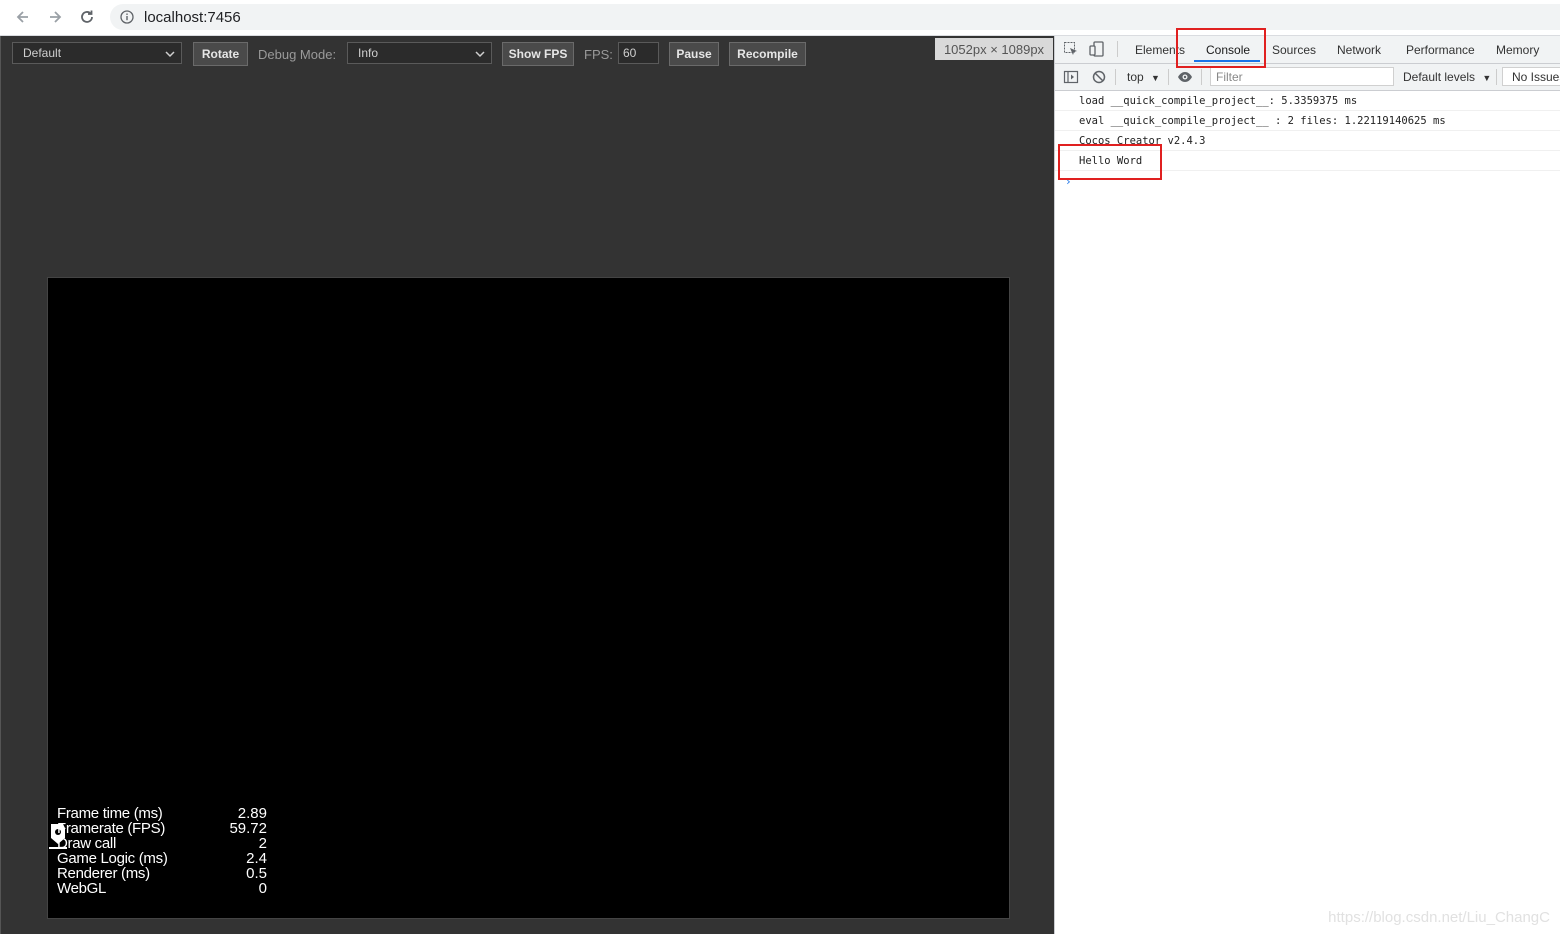  I want to click on clear-console-icon, so click(1099, 77).